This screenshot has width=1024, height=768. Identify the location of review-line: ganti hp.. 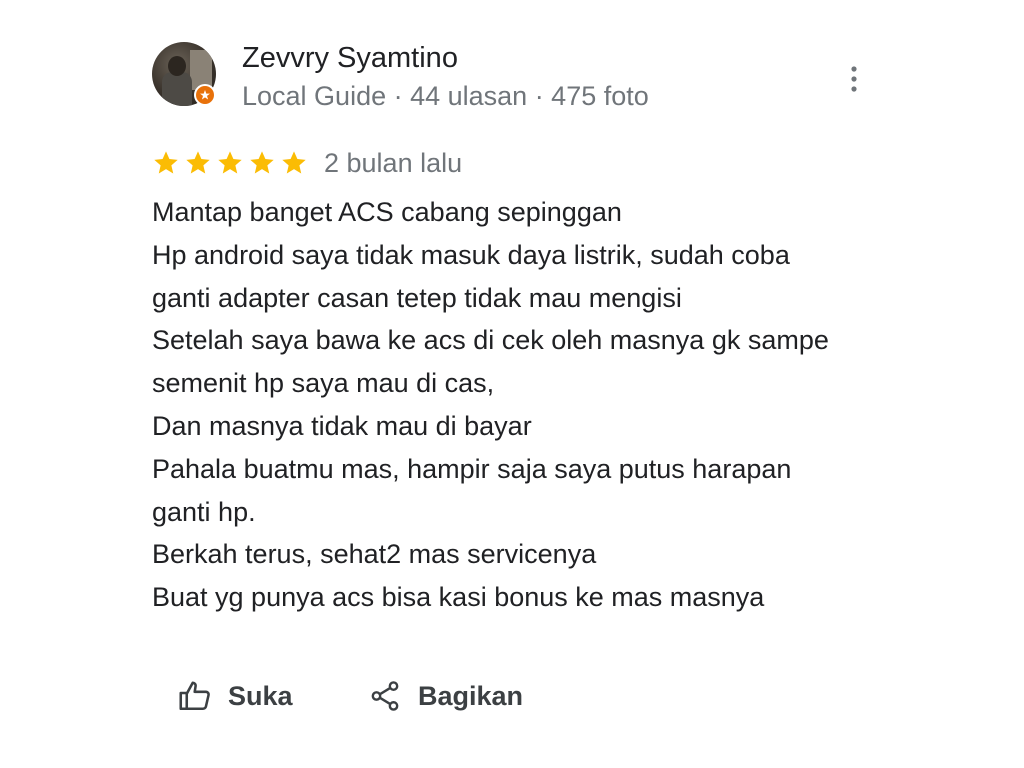
(204, 511).